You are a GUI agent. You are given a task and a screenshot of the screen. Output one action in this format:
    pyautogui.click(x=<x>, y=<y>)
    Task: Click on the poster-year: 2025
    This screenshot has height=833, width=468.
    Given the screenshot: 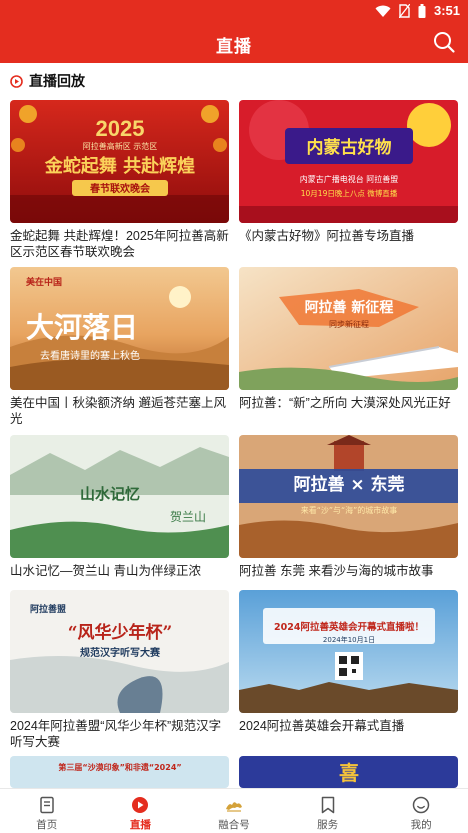 What is the action you would take?
    pyautogui.click(x=120, y=128)
    